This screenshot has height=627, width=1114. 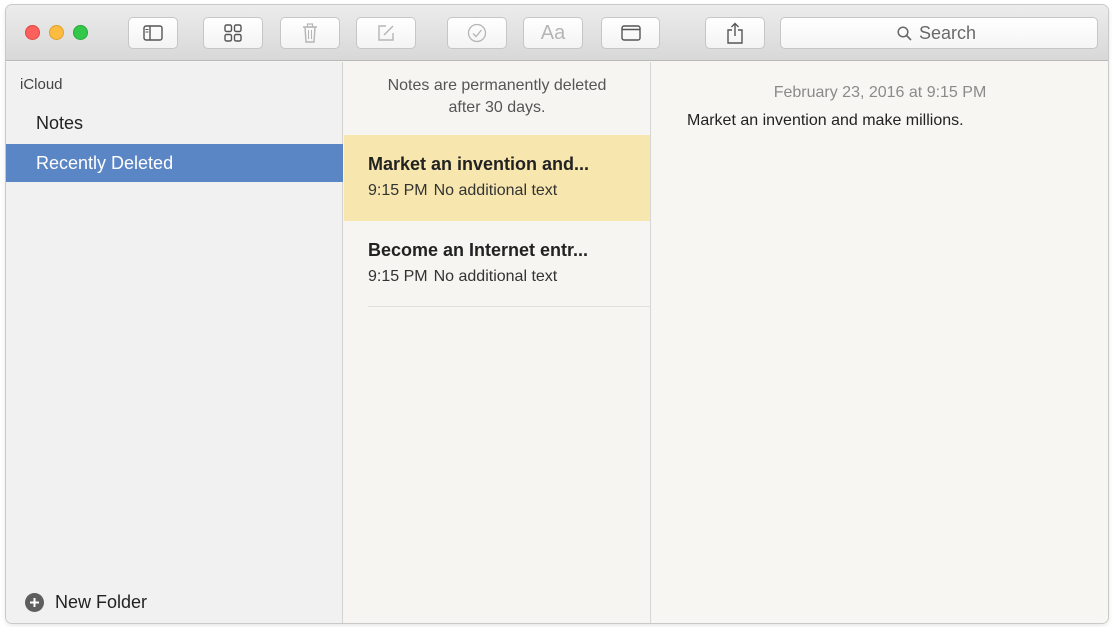 I want to click on delete-button, so click(x=310, y=33).